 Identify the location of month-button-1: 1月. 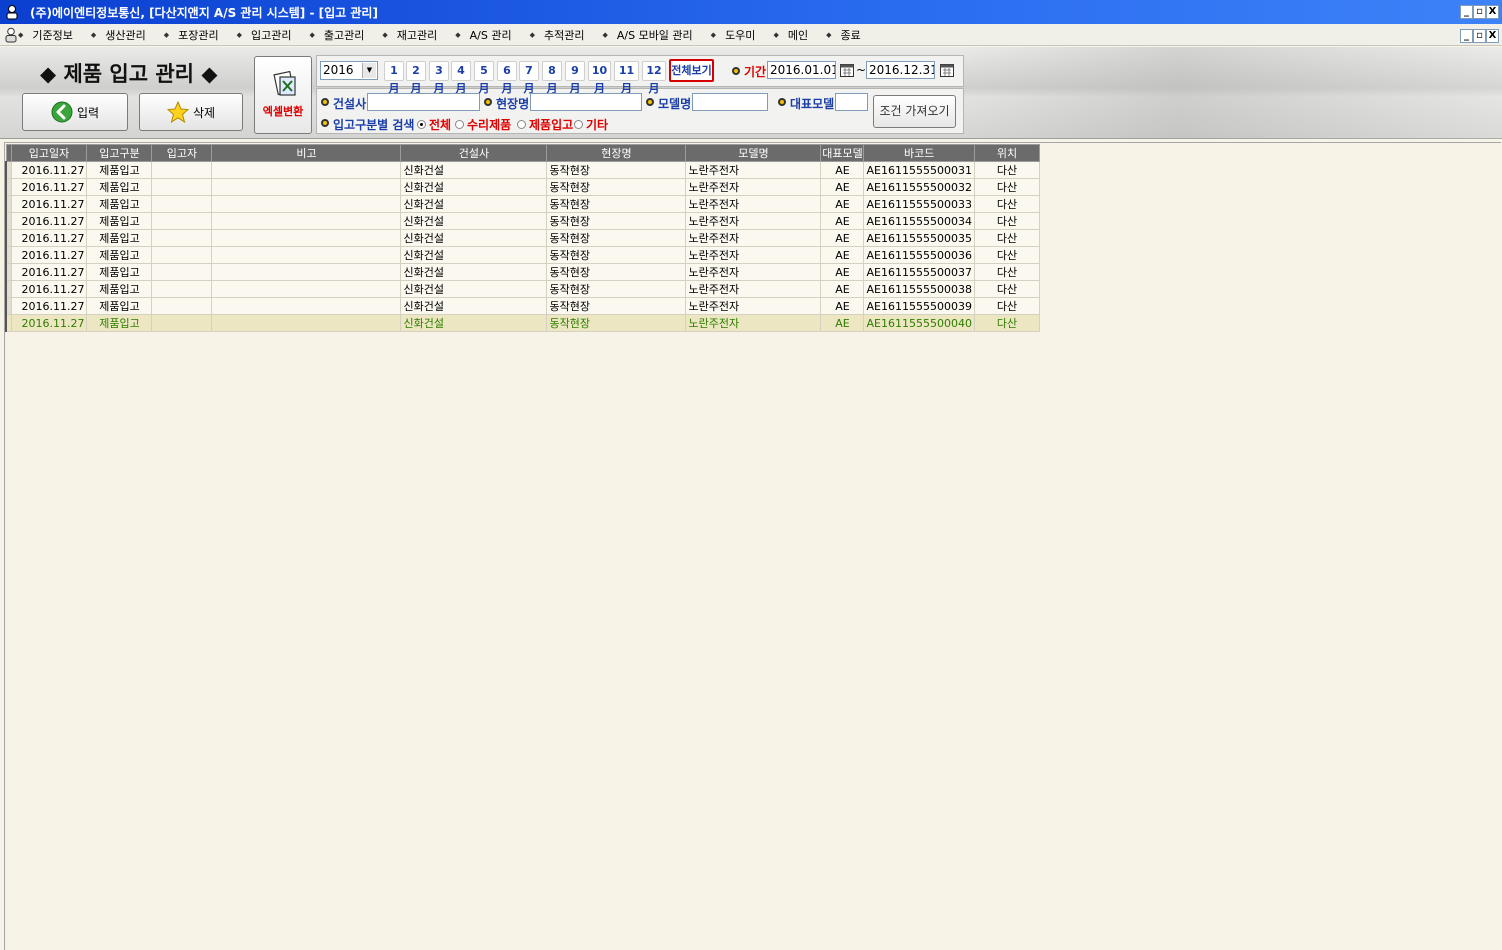
(394, 78).